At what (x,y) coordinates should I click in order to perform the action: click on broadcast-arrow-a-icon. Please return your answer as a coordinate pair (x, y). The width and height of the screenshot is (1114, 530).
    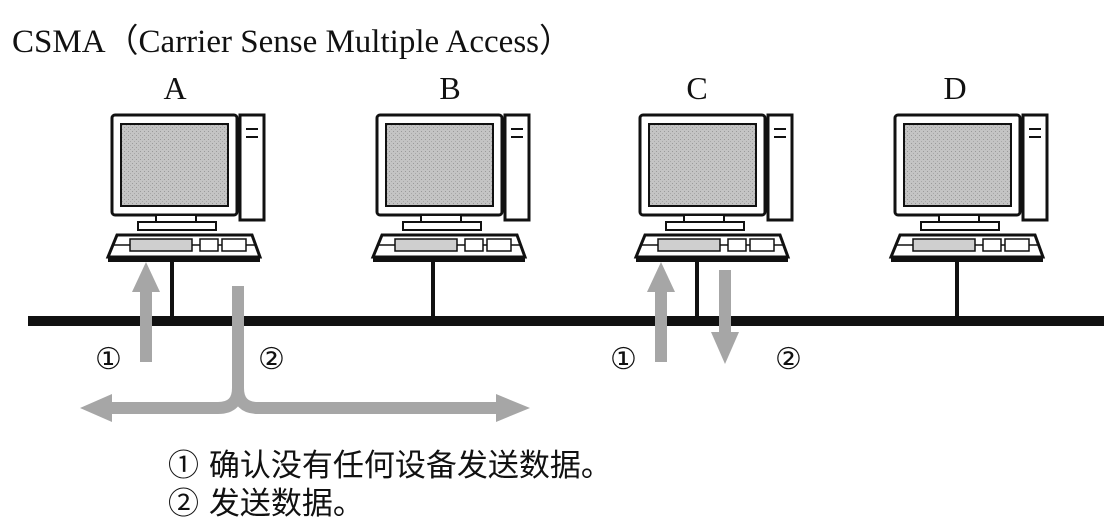
    Looking at the image, I should click on (304, 350).